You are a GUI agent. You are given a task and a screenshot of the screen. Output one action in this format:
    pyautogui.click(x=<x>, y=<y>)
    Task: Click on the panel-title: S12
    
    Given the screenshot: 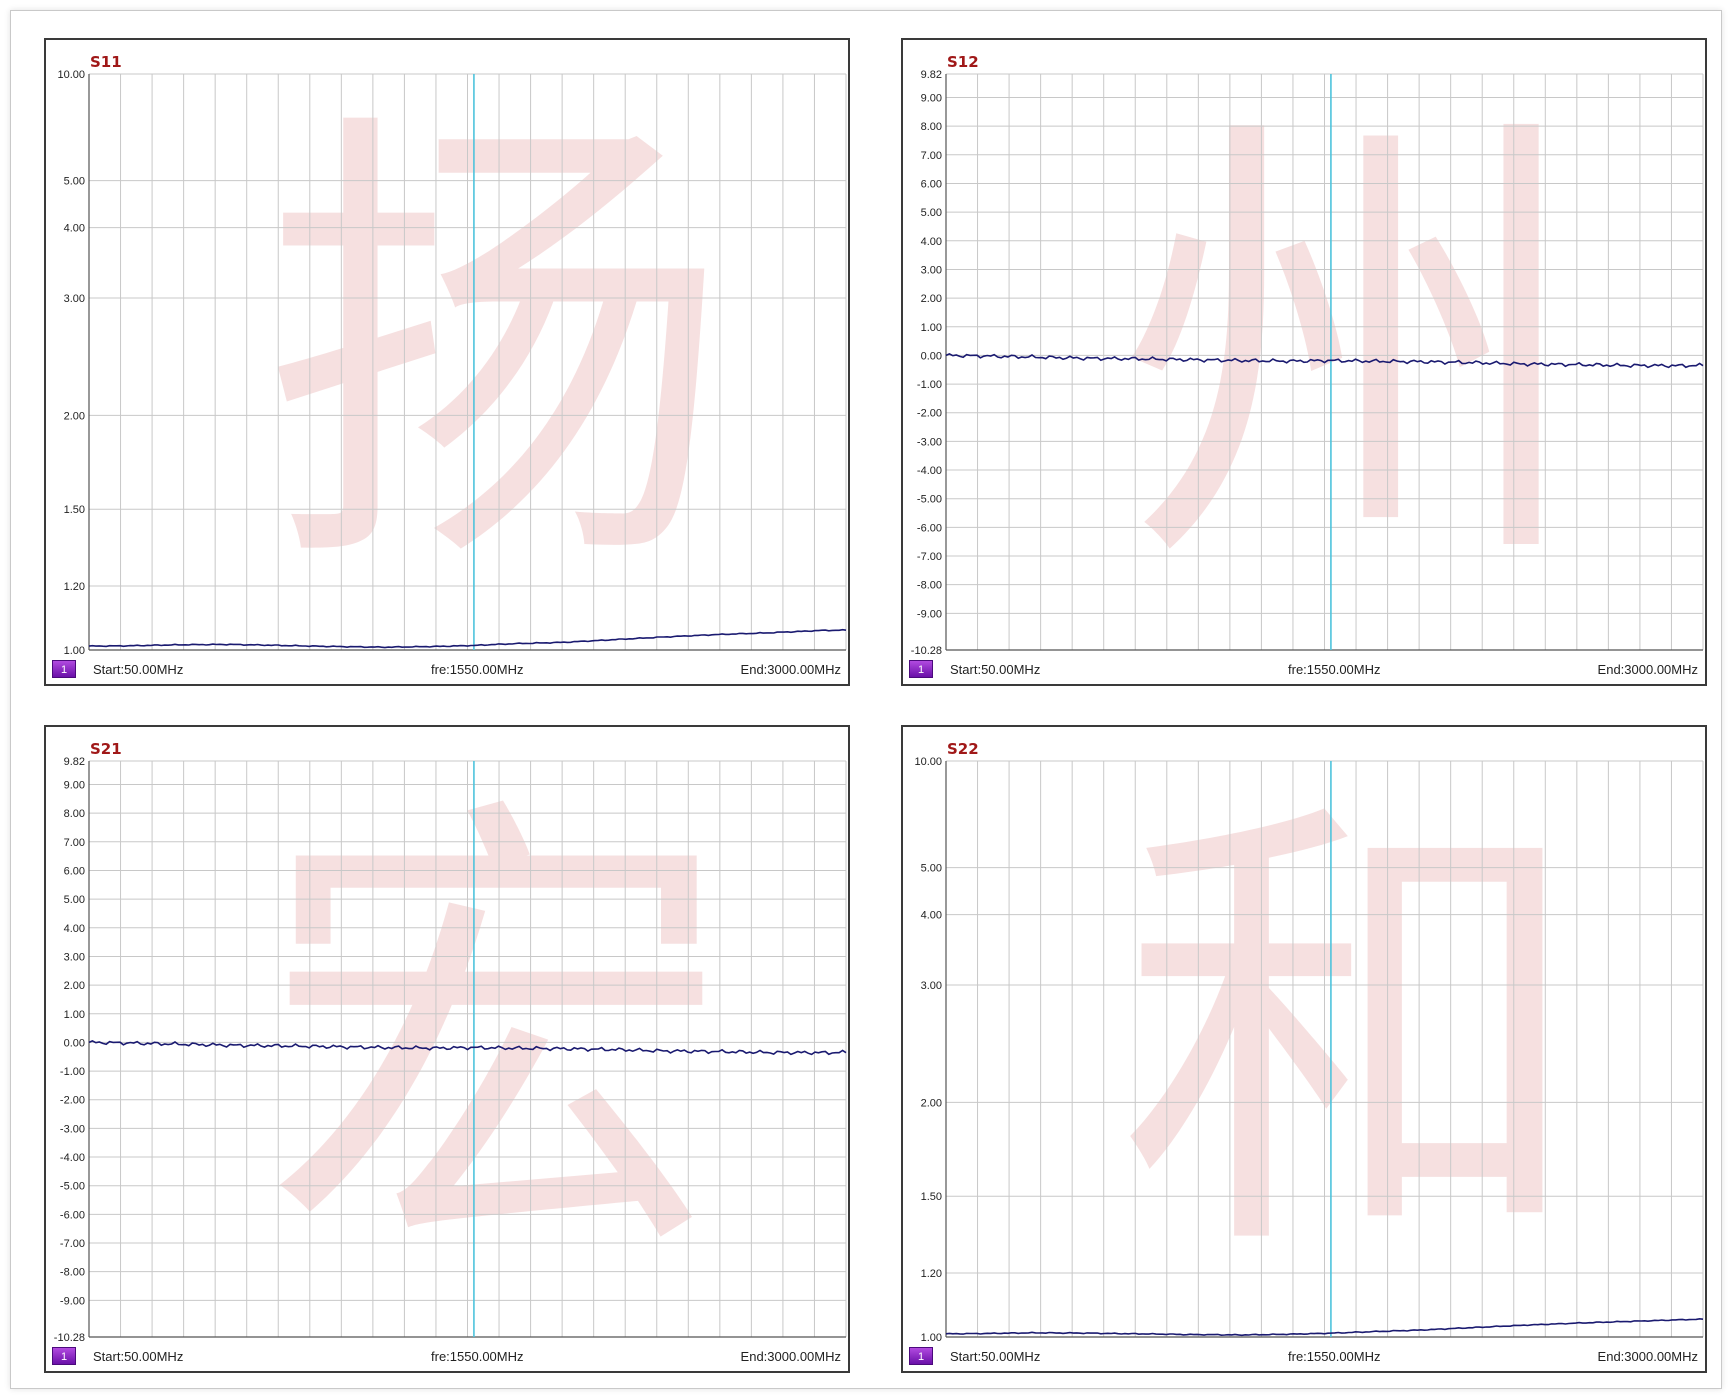 What is the action you would take?
    pyautogui.click(x=963, y=62)
    